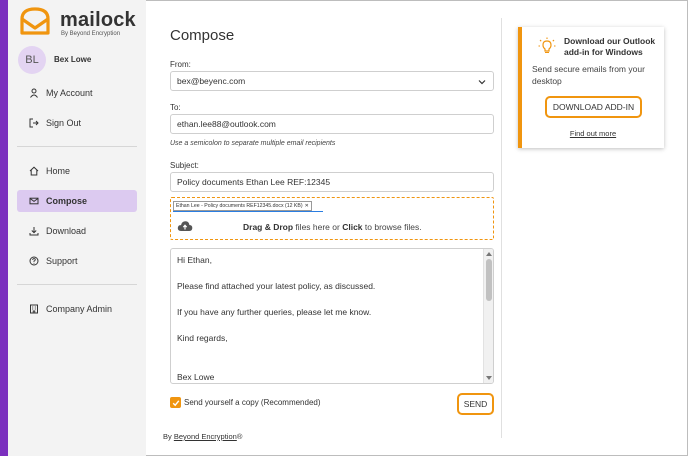 The image size is (688, 456). What do you see at coordinates (34, 171) in the screenshot?
I see `home-icon` at bounding box center [34, 171].